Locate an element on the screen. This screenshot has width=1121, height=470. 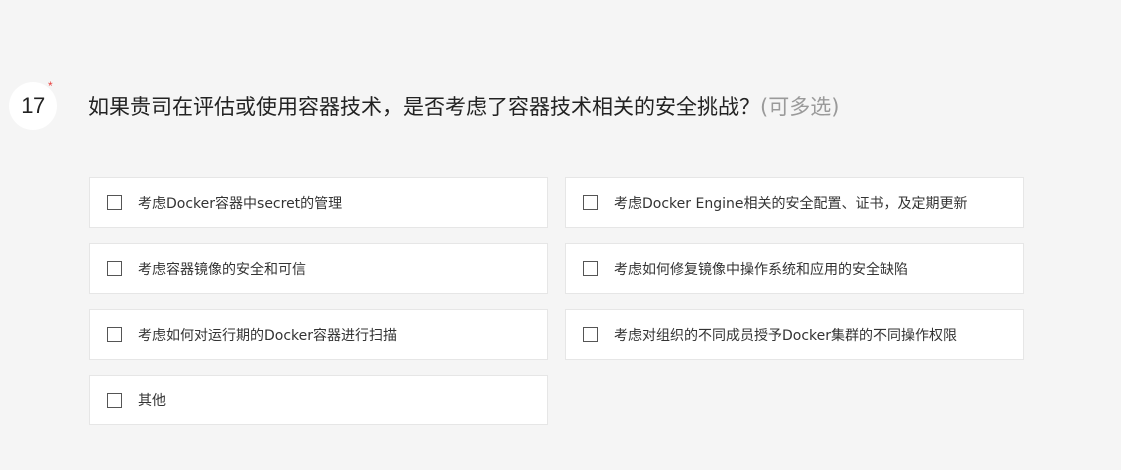
option-label: 考虑容器镜像的安全和可信 is located at coordinates (222, 269).